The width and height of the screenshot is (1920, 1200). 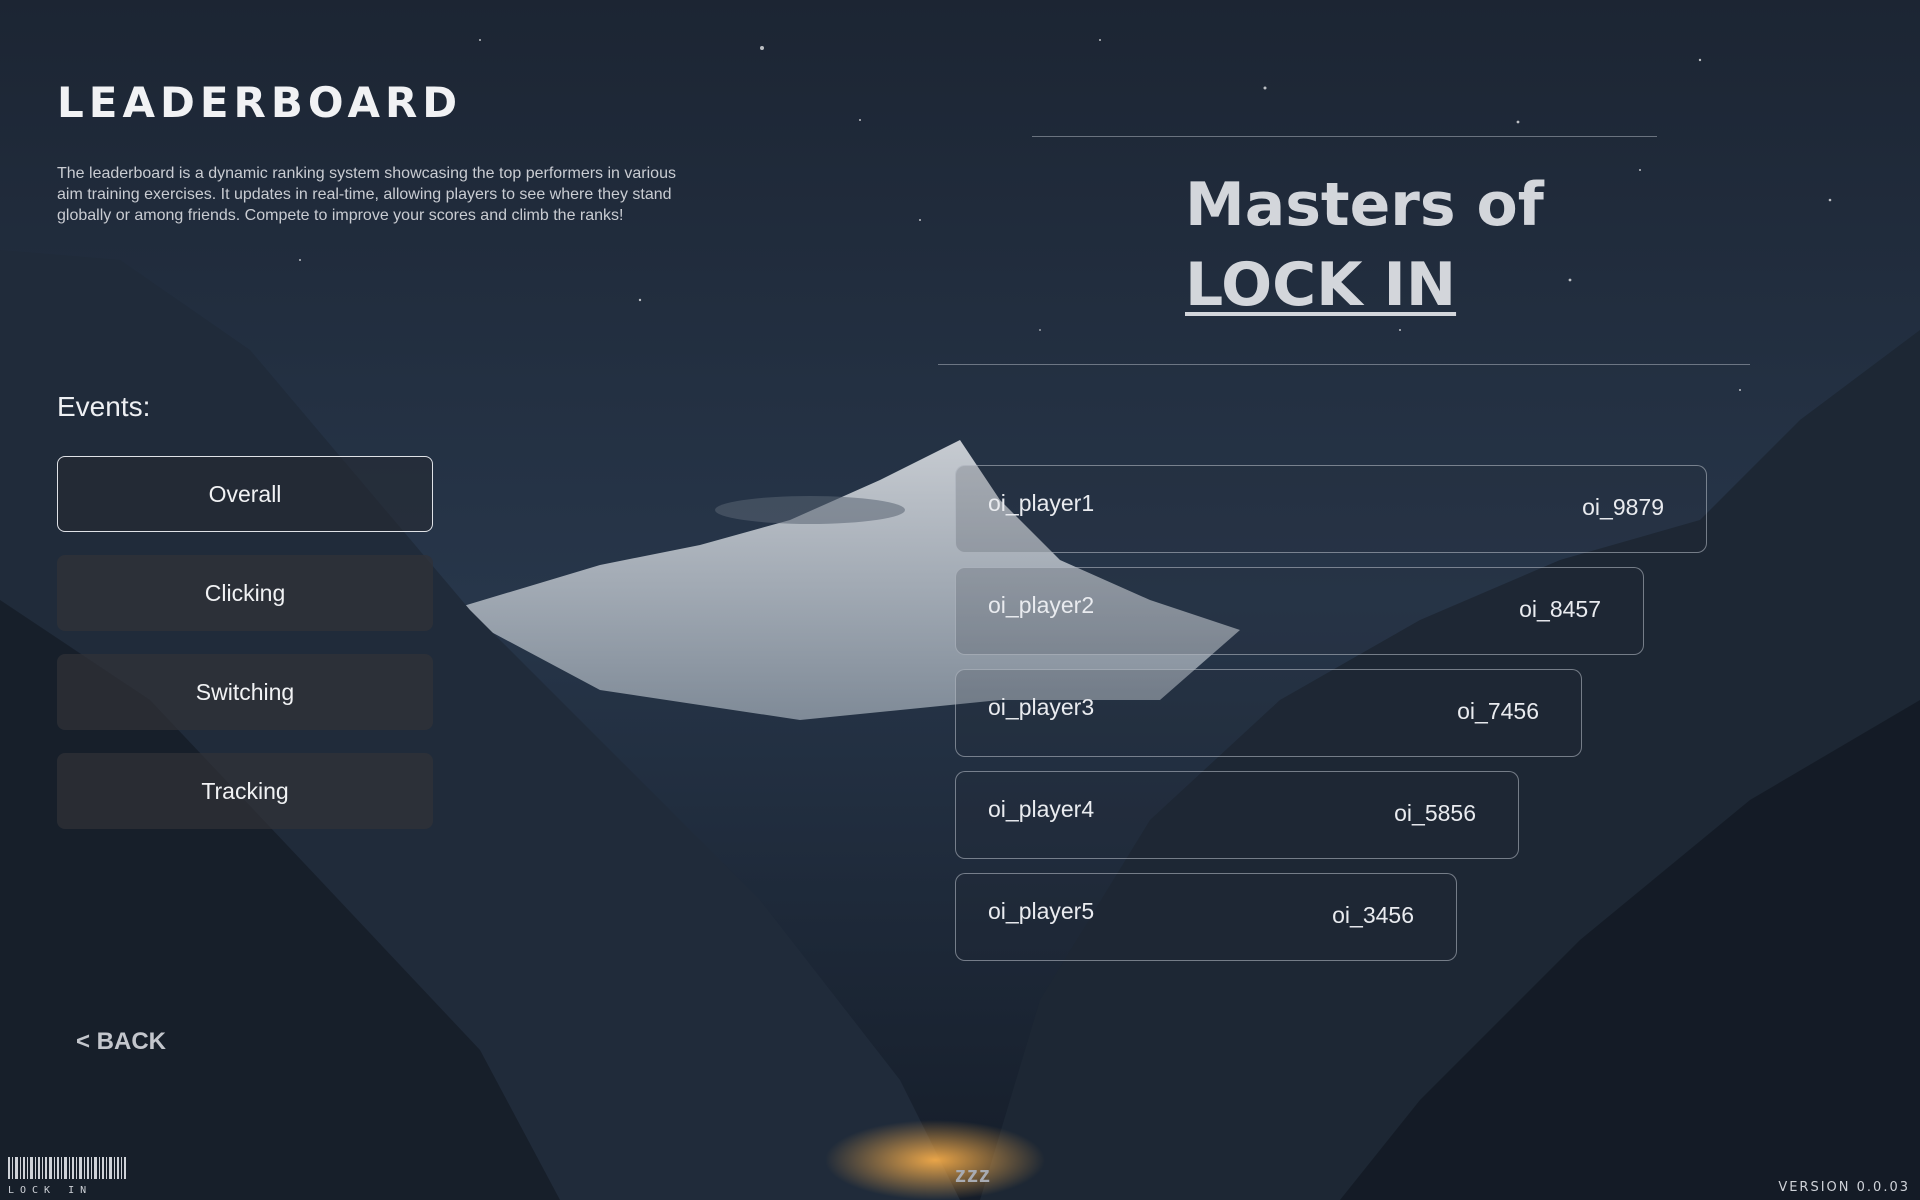 What do you see at coordinates (1041, 707) in the screenshot?
I see `player-name: oi_player3` at bounding box center [1041, 707].